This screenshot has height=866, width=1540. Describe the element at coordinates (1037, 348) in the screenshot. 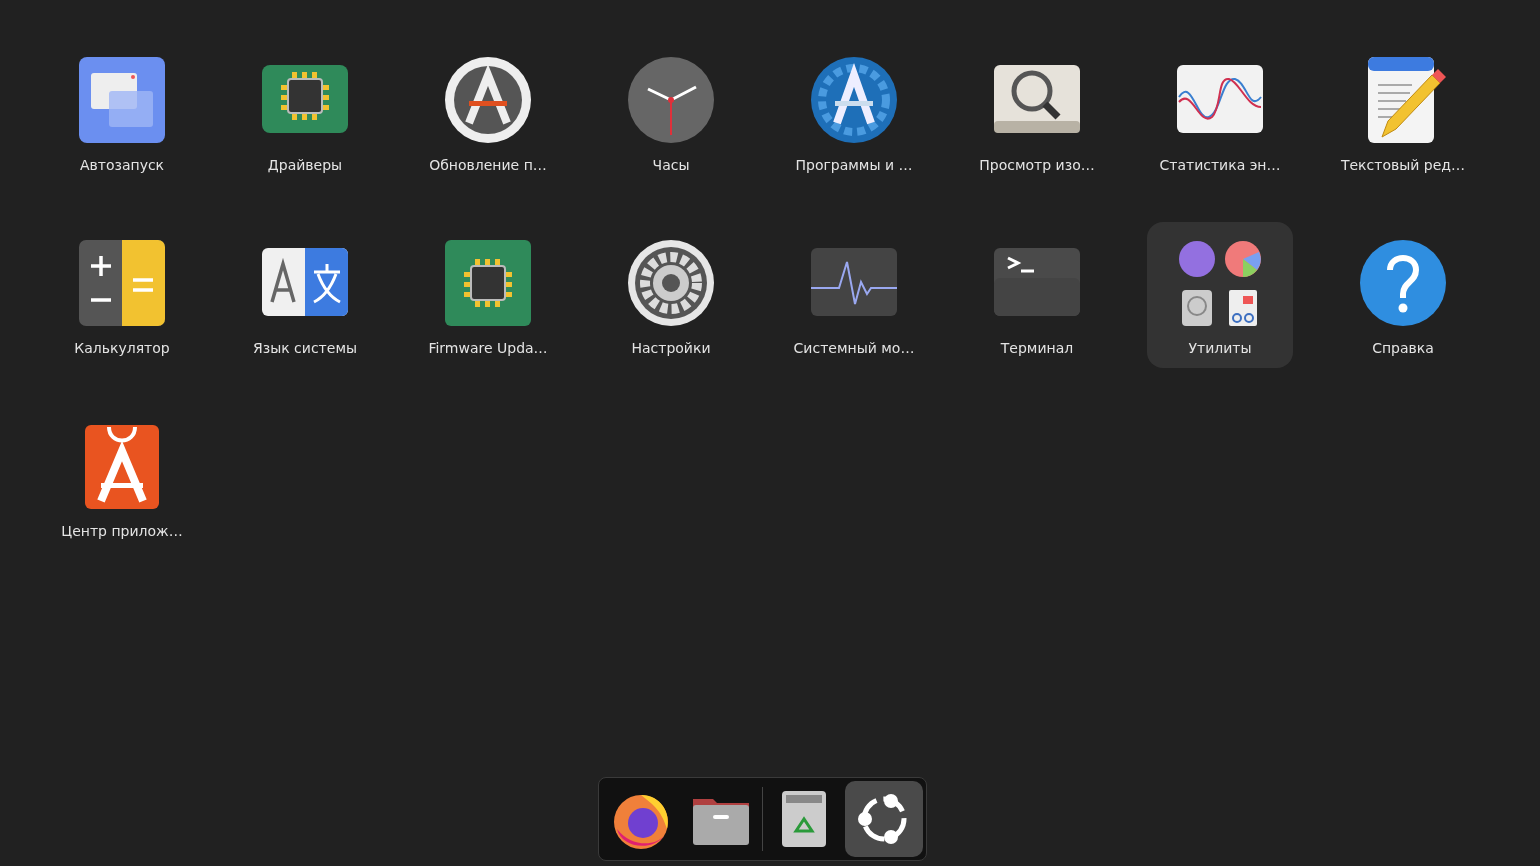

I see `app-label: Терминал` at that location.